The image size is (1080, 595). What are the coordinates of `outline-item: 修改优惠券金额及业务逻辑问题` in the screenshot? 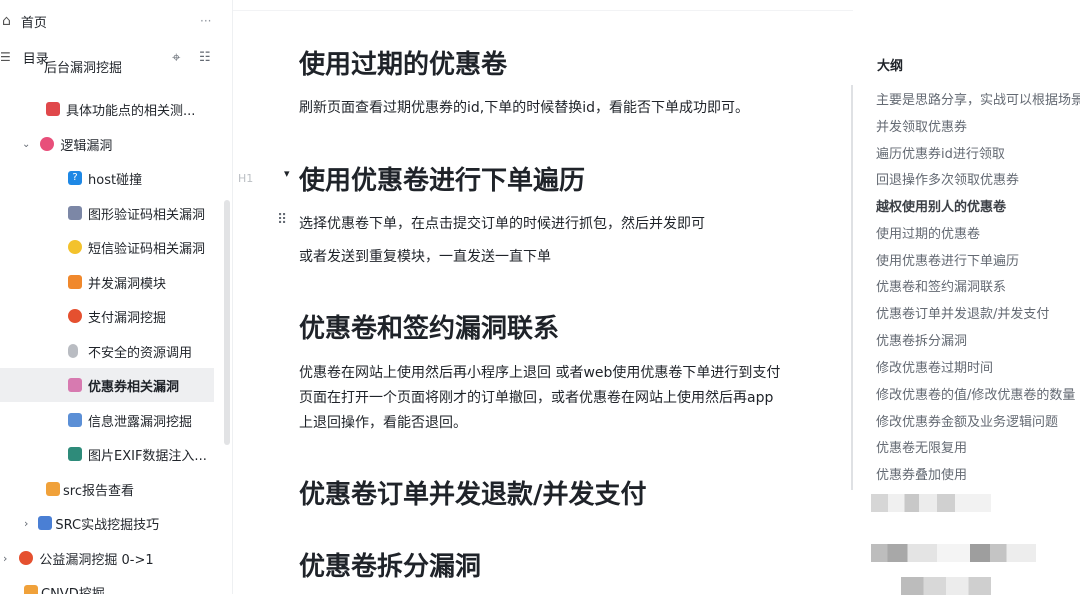 It's located at (967, 420).